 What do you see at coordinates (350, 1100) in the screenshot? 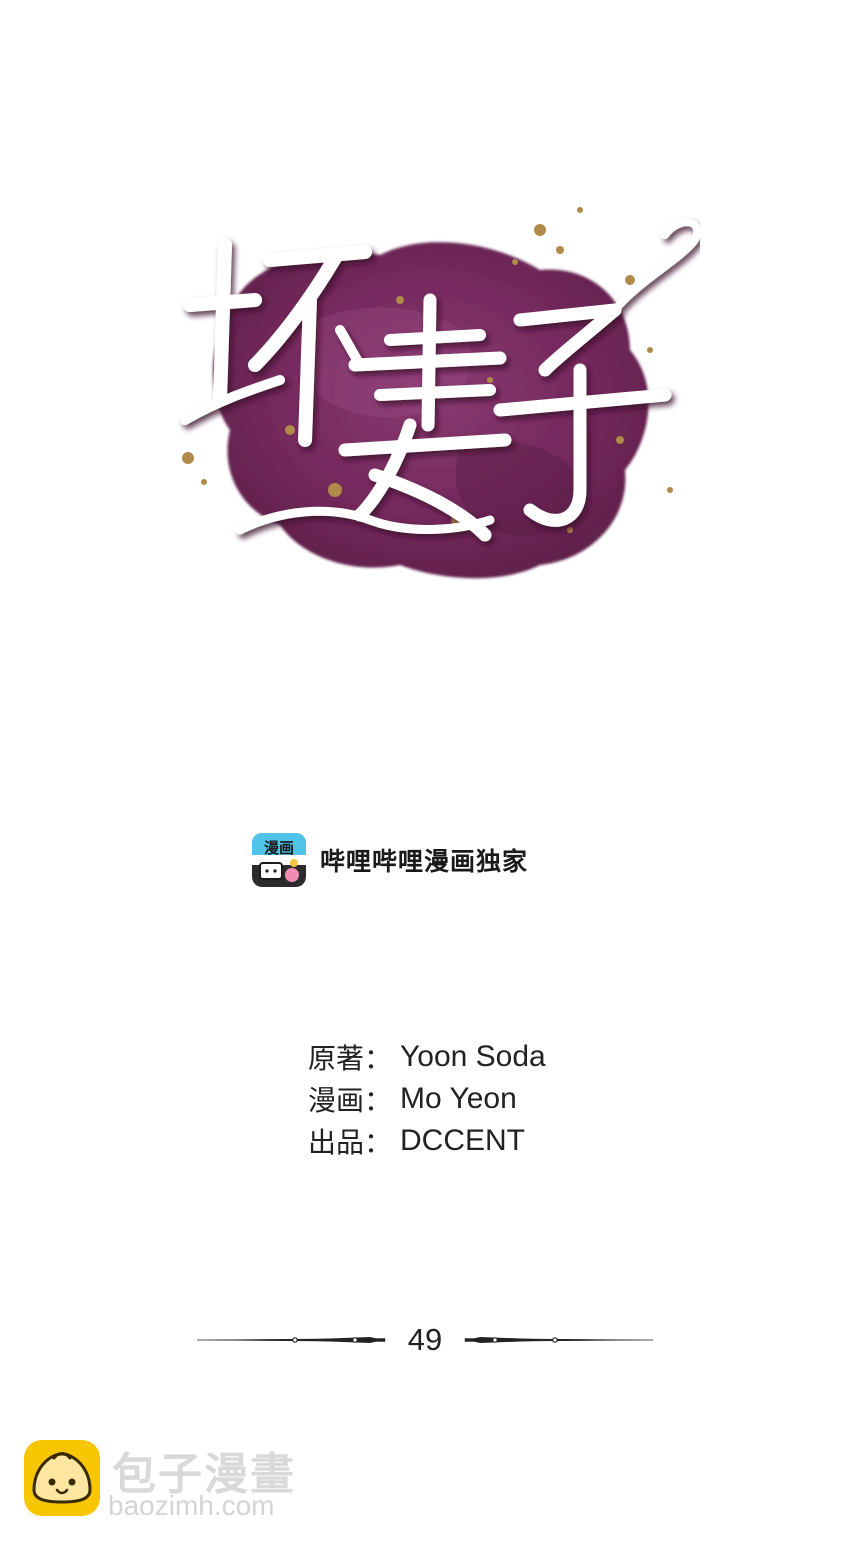
I see `credit-label: 漫画：` at bounding box center [350, 1100].